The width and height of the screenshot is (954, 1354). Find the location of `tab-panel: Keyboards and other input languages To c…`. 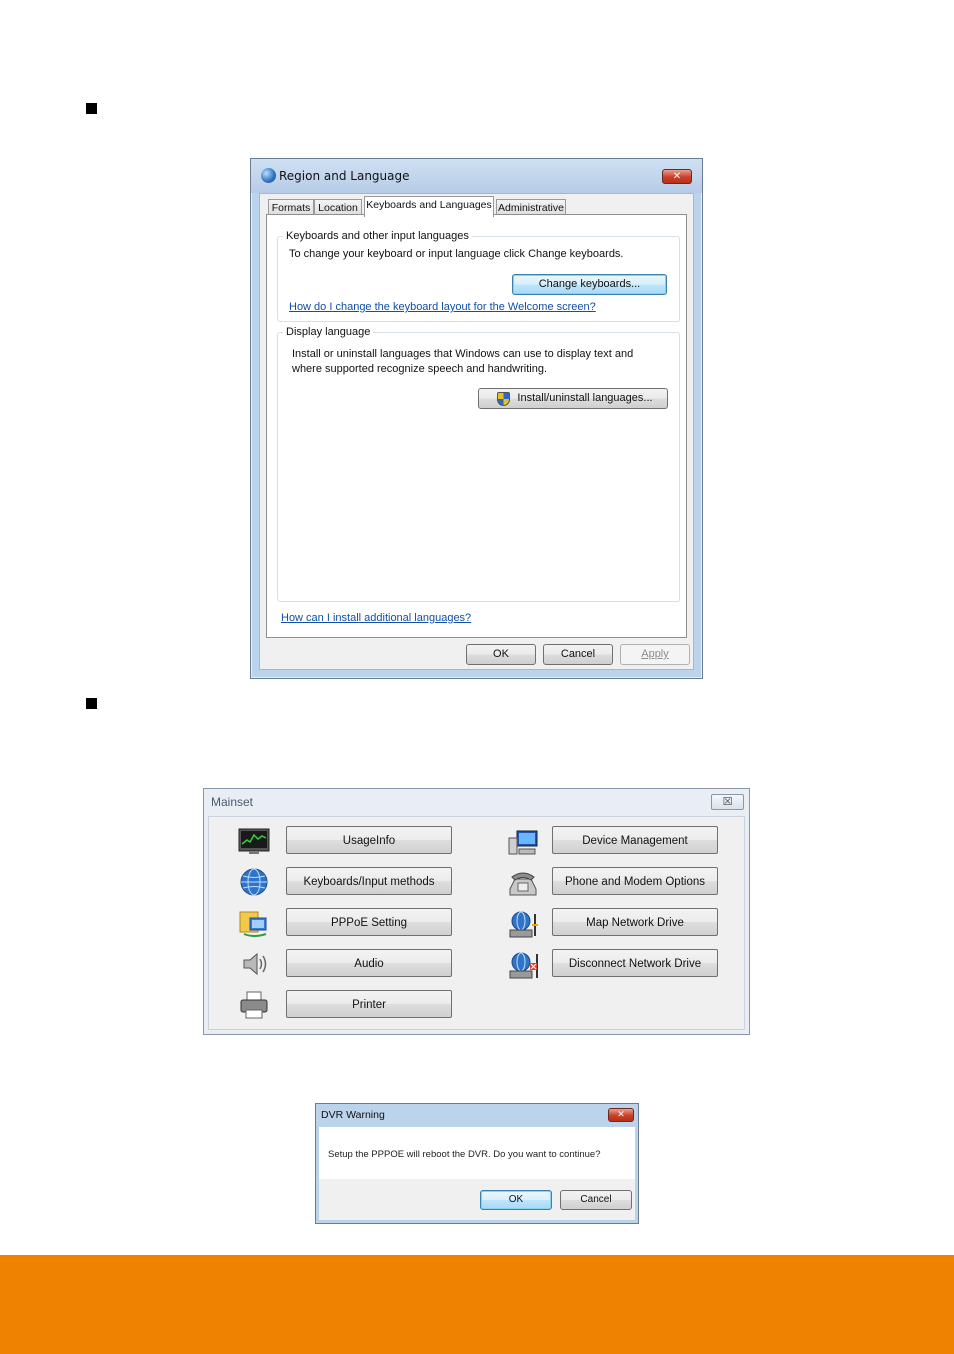

tab-panel: Keyboards and other input languages To c… is located at coordinates (476, 426).